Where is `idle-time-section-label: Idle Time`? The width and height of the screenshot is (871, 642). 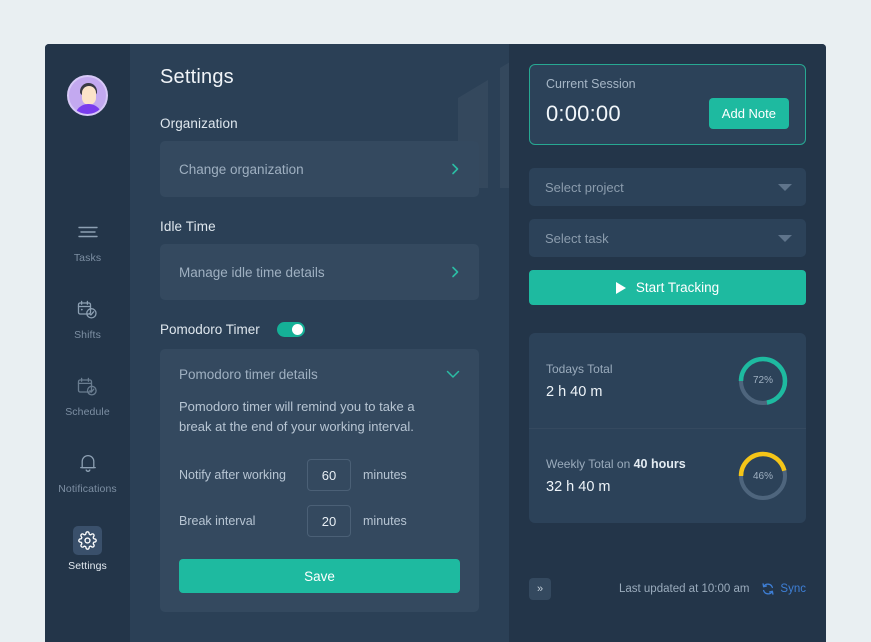 idle-time-section-label: Idle Time is located at coordinates (188, 226).